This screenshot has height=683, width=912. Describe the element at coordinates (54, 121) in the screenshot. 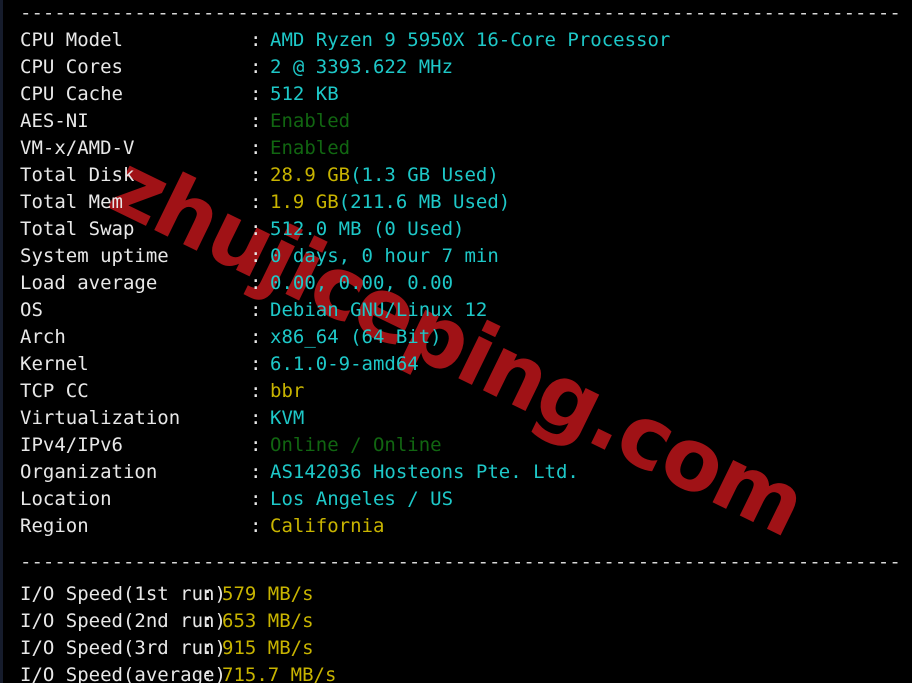

I see `system-info-label: AES-NI` at that location.